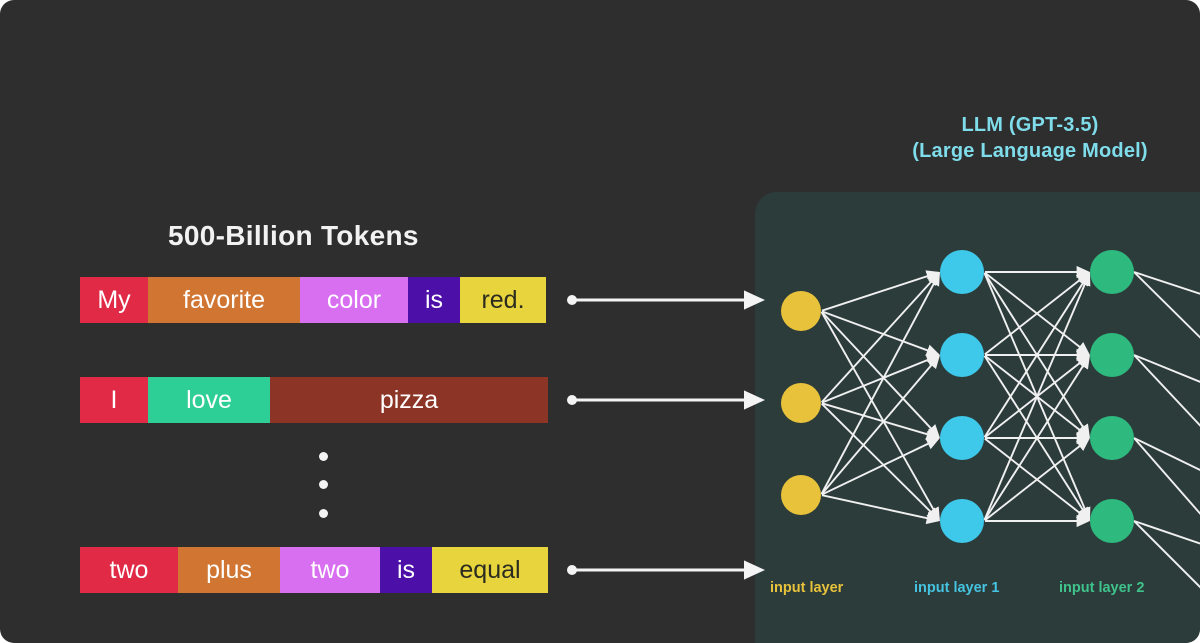 The width and height of the screenshot is (1200, 643). Describe the element at coordinates (503, 300) in the screenshot. I see `token-chip: red.` at that location.